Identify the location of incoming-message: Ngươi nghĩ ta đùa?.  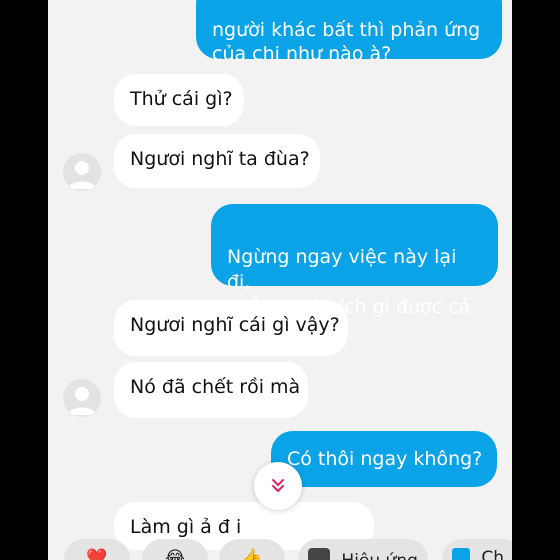
(217, 161).